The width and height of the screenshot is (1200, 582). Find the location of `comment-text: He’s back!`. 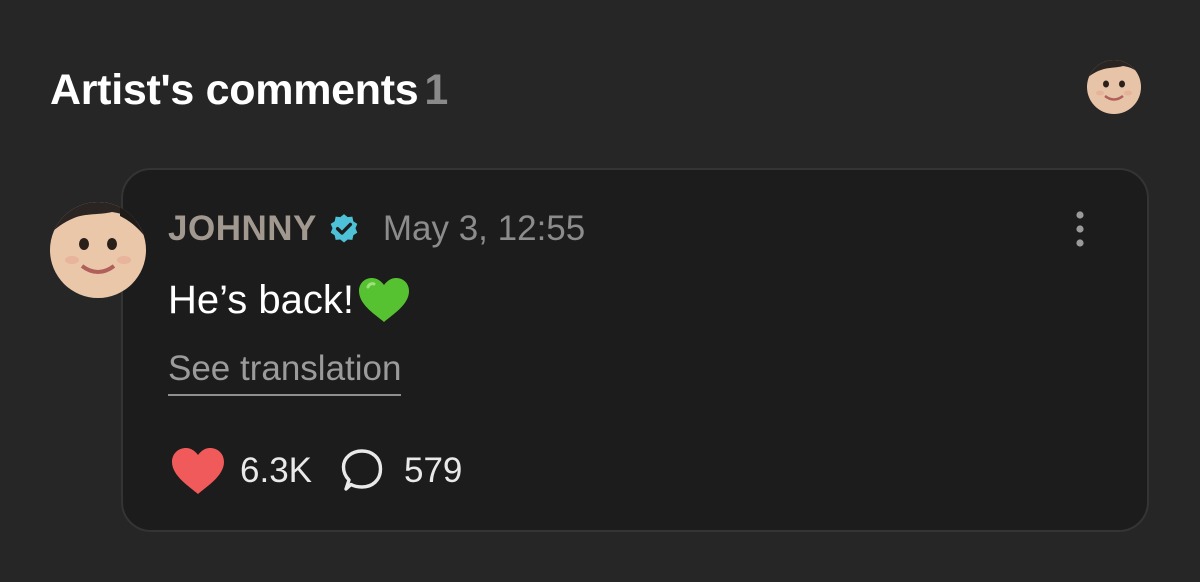

comment-text: He’s back! is located at coordinates (261, 299).